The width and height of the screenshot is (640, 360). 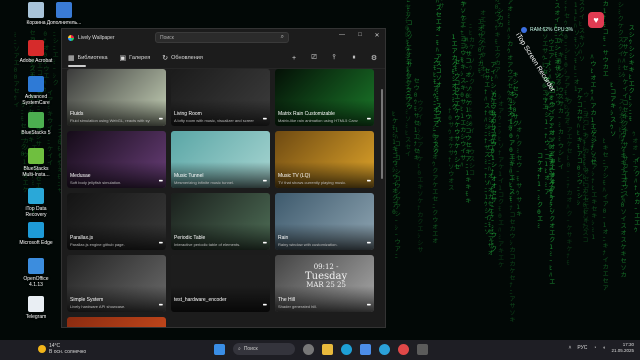 What do you see at coordinates (480, 46) in the screenshot?
I see `matrix-column: エ オ サ ク 0 ア カ ﾓ` at bounding box center [480, 46].